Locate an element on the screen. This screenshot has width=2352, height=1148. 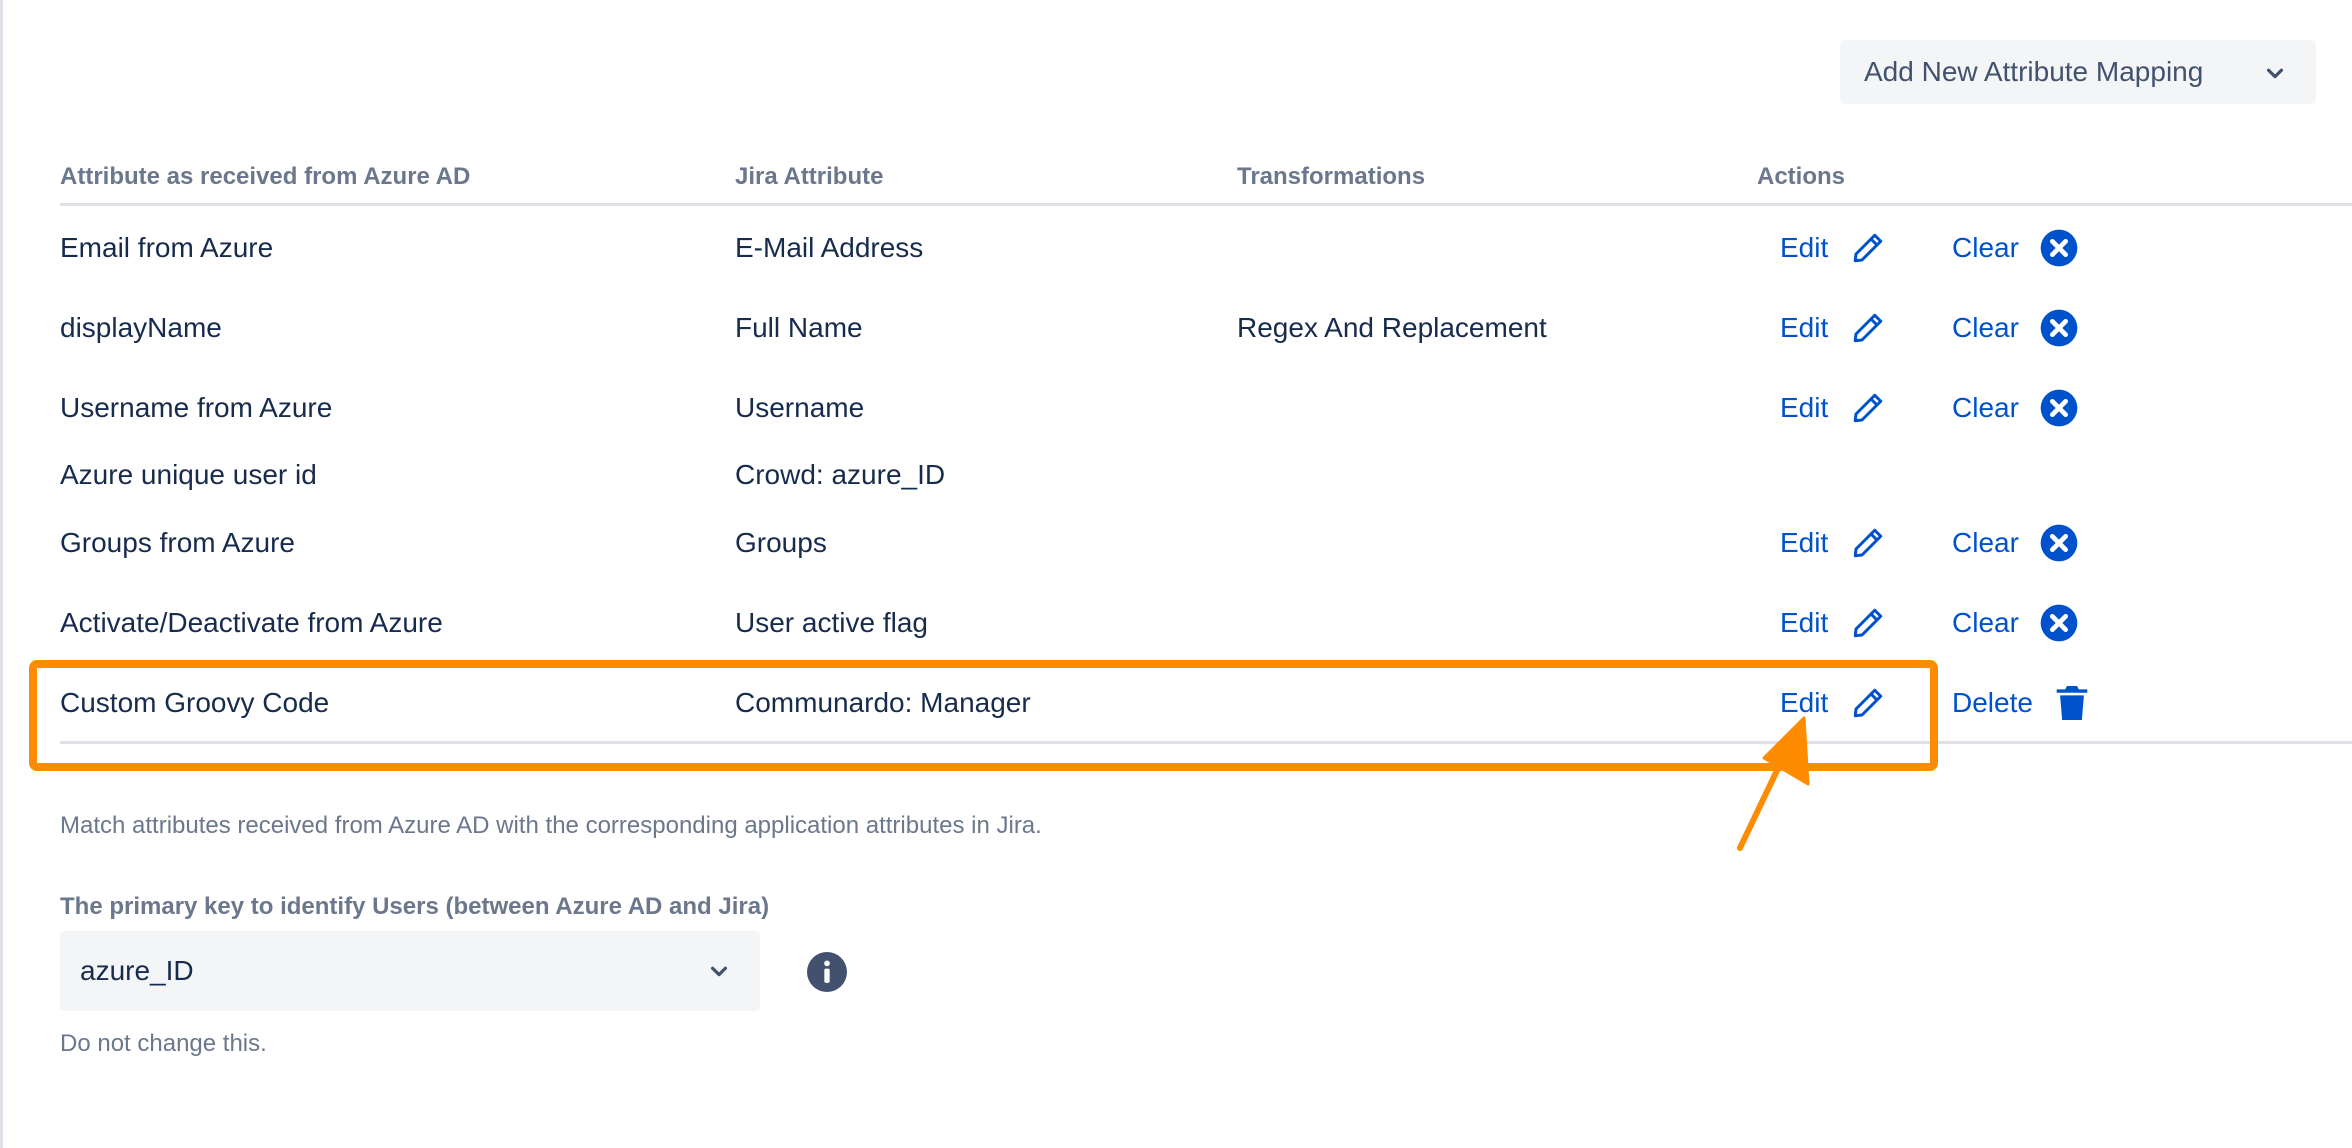
jira-attribute-cell: User active flag is located at coordinates (831, 622).